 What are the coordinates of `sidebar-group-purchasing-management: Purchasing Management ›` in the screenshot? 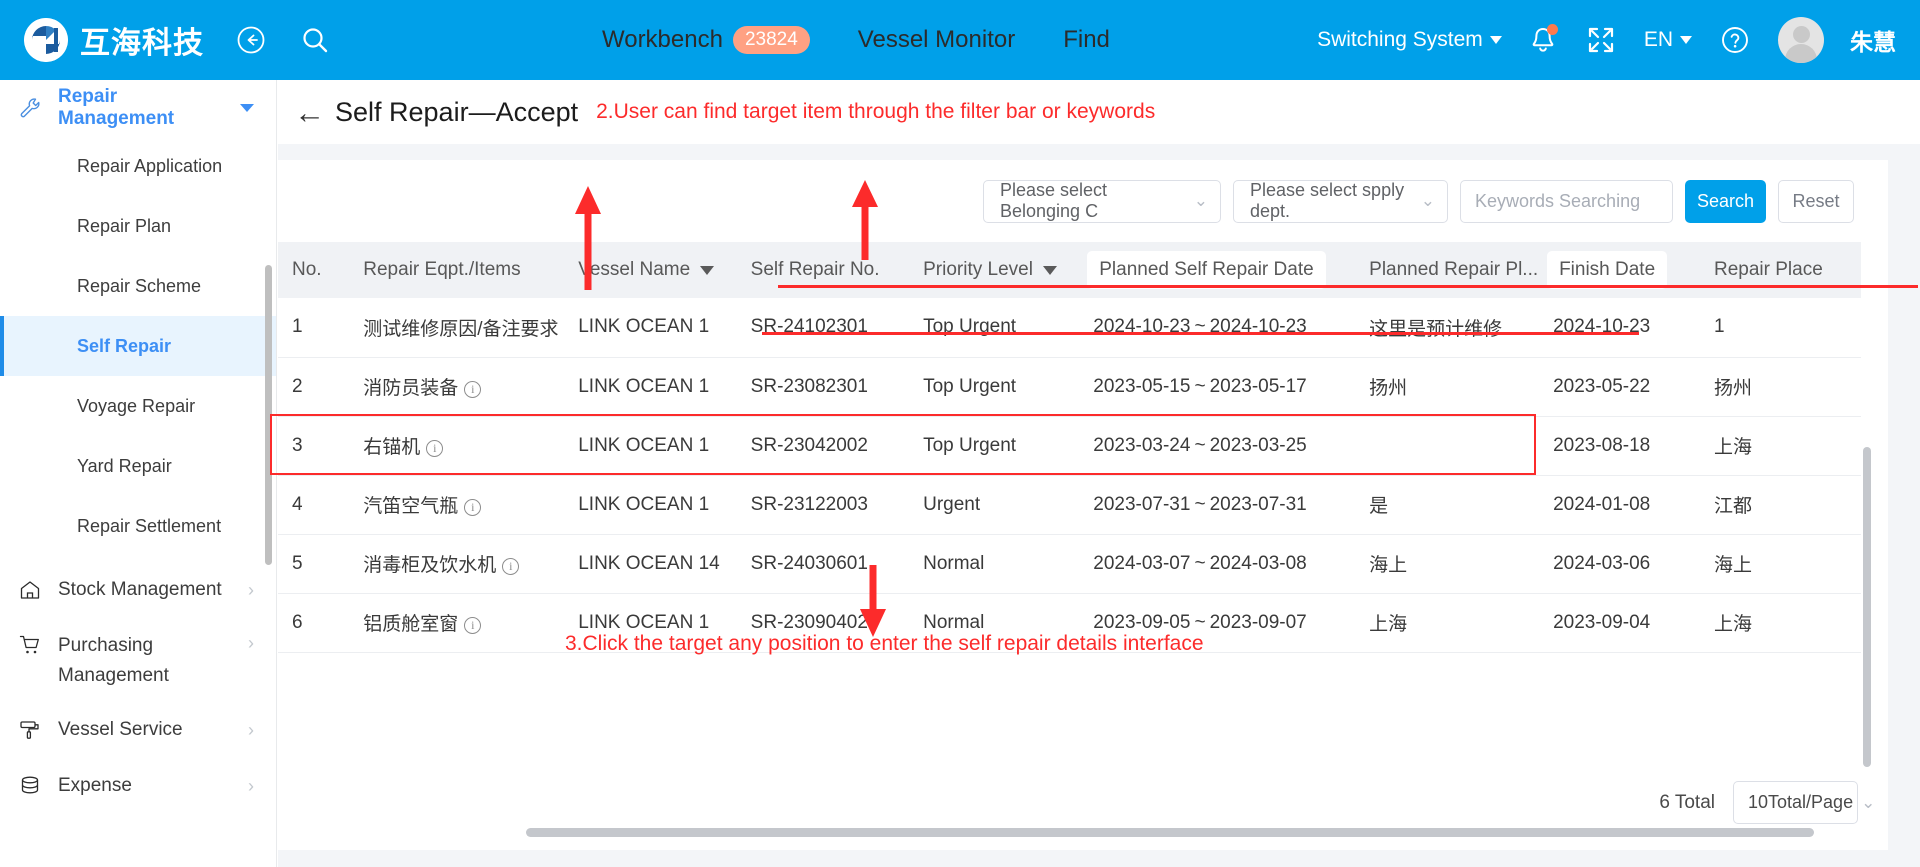 It's located at (138, 660).